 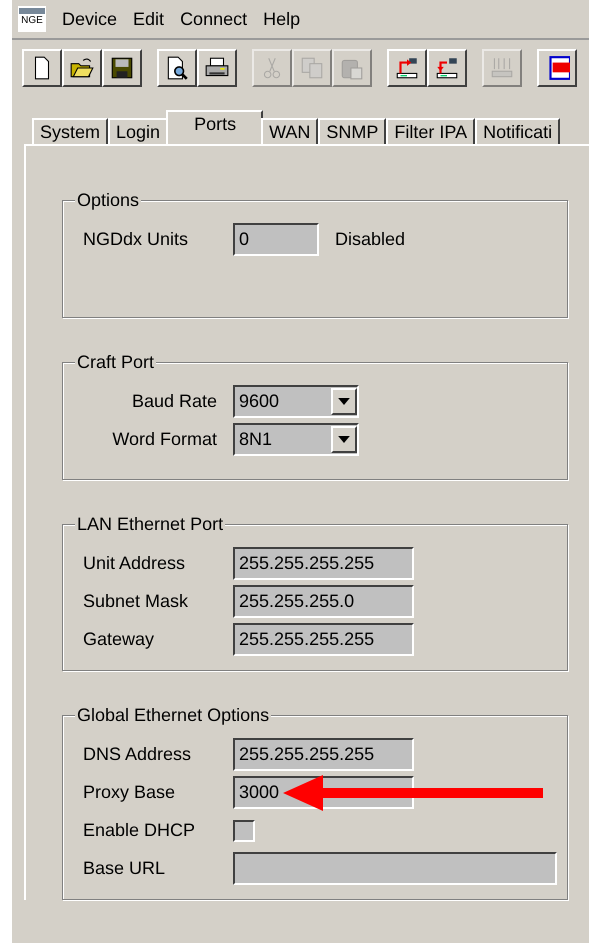 What do you see at coordinates (244, 831) in the screenshot?
I see `checkbox` at bounding box center [244, 831].